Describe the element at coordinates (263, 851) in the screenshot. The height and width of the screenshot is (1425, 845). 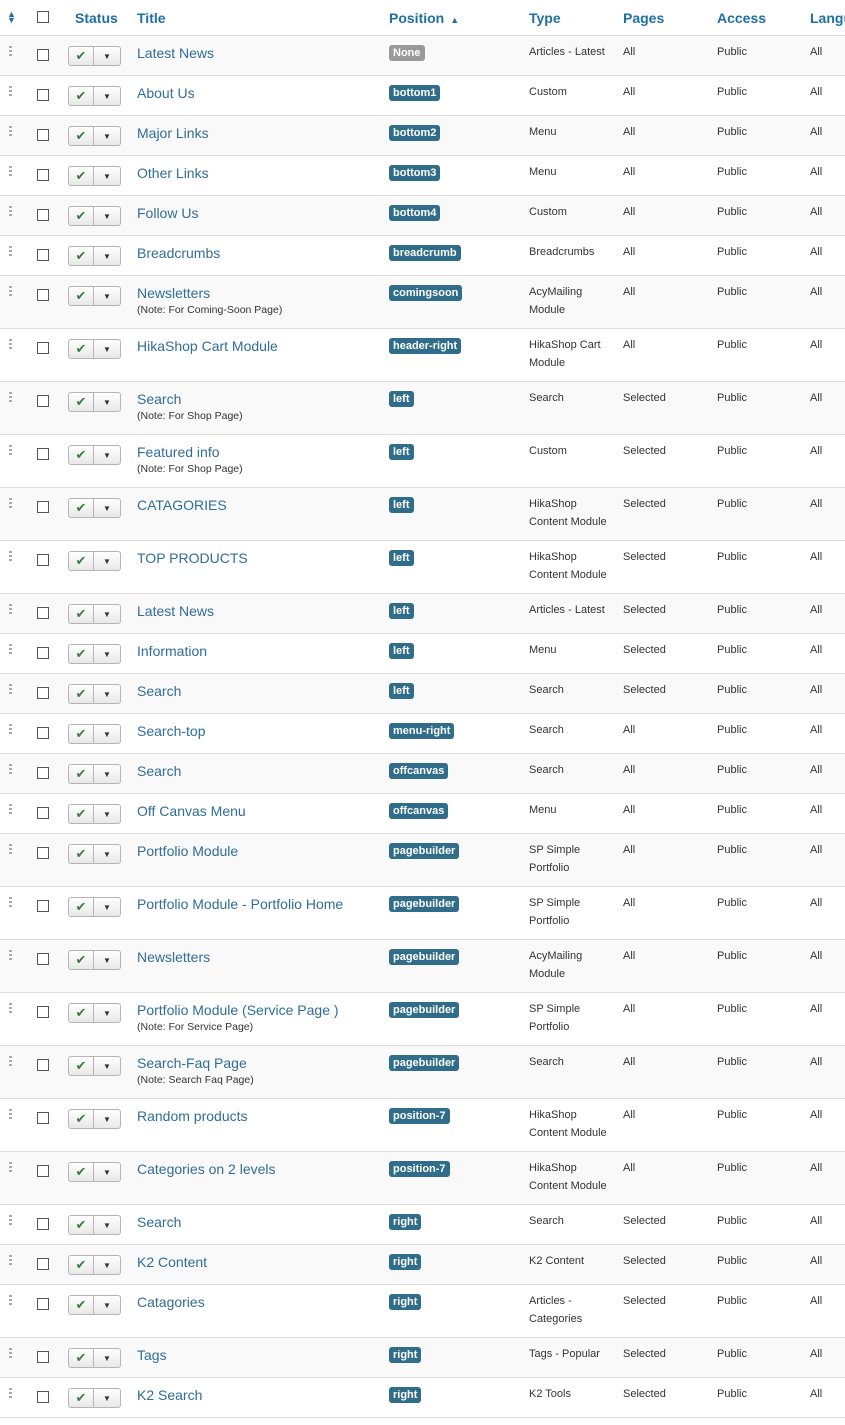
I see `module-title-link: Portfolio Module` at that location.